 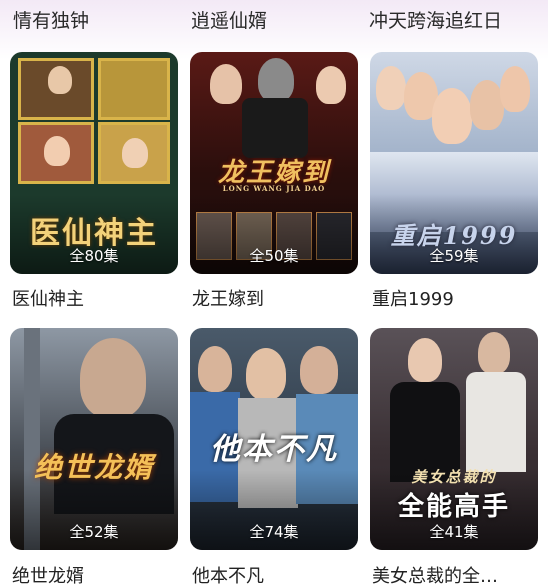 What do you see at coordinates (454, 532) in the screenshot?
I see `episode-count: 全41集` at bounding box center [454, 532].